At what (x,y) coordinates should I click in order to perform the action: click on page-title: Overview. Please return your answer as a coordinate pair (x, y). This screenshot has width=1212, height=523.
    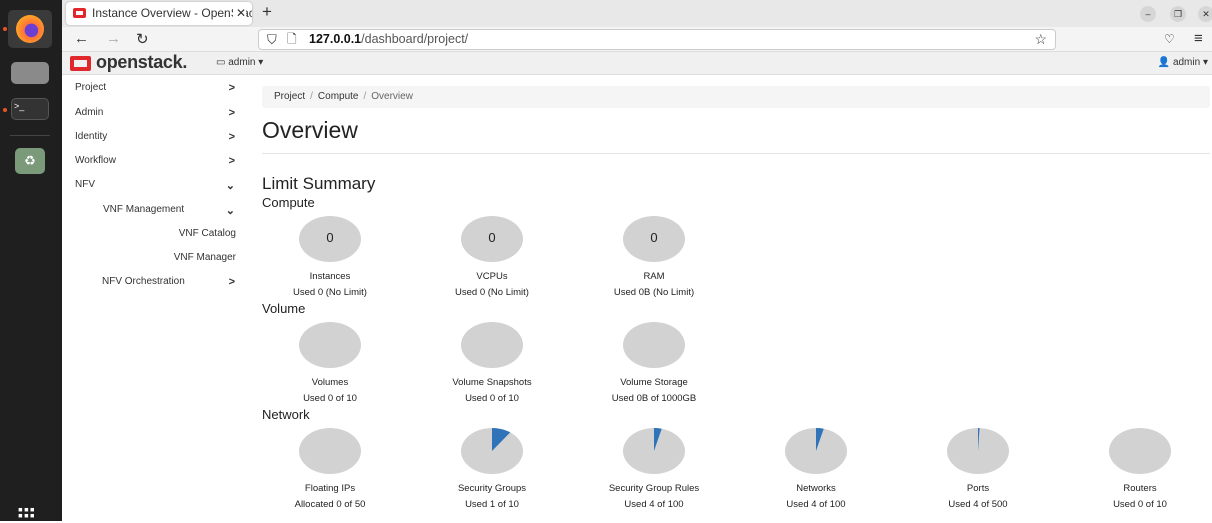
    Looking at the image, I should click on (310, 130).